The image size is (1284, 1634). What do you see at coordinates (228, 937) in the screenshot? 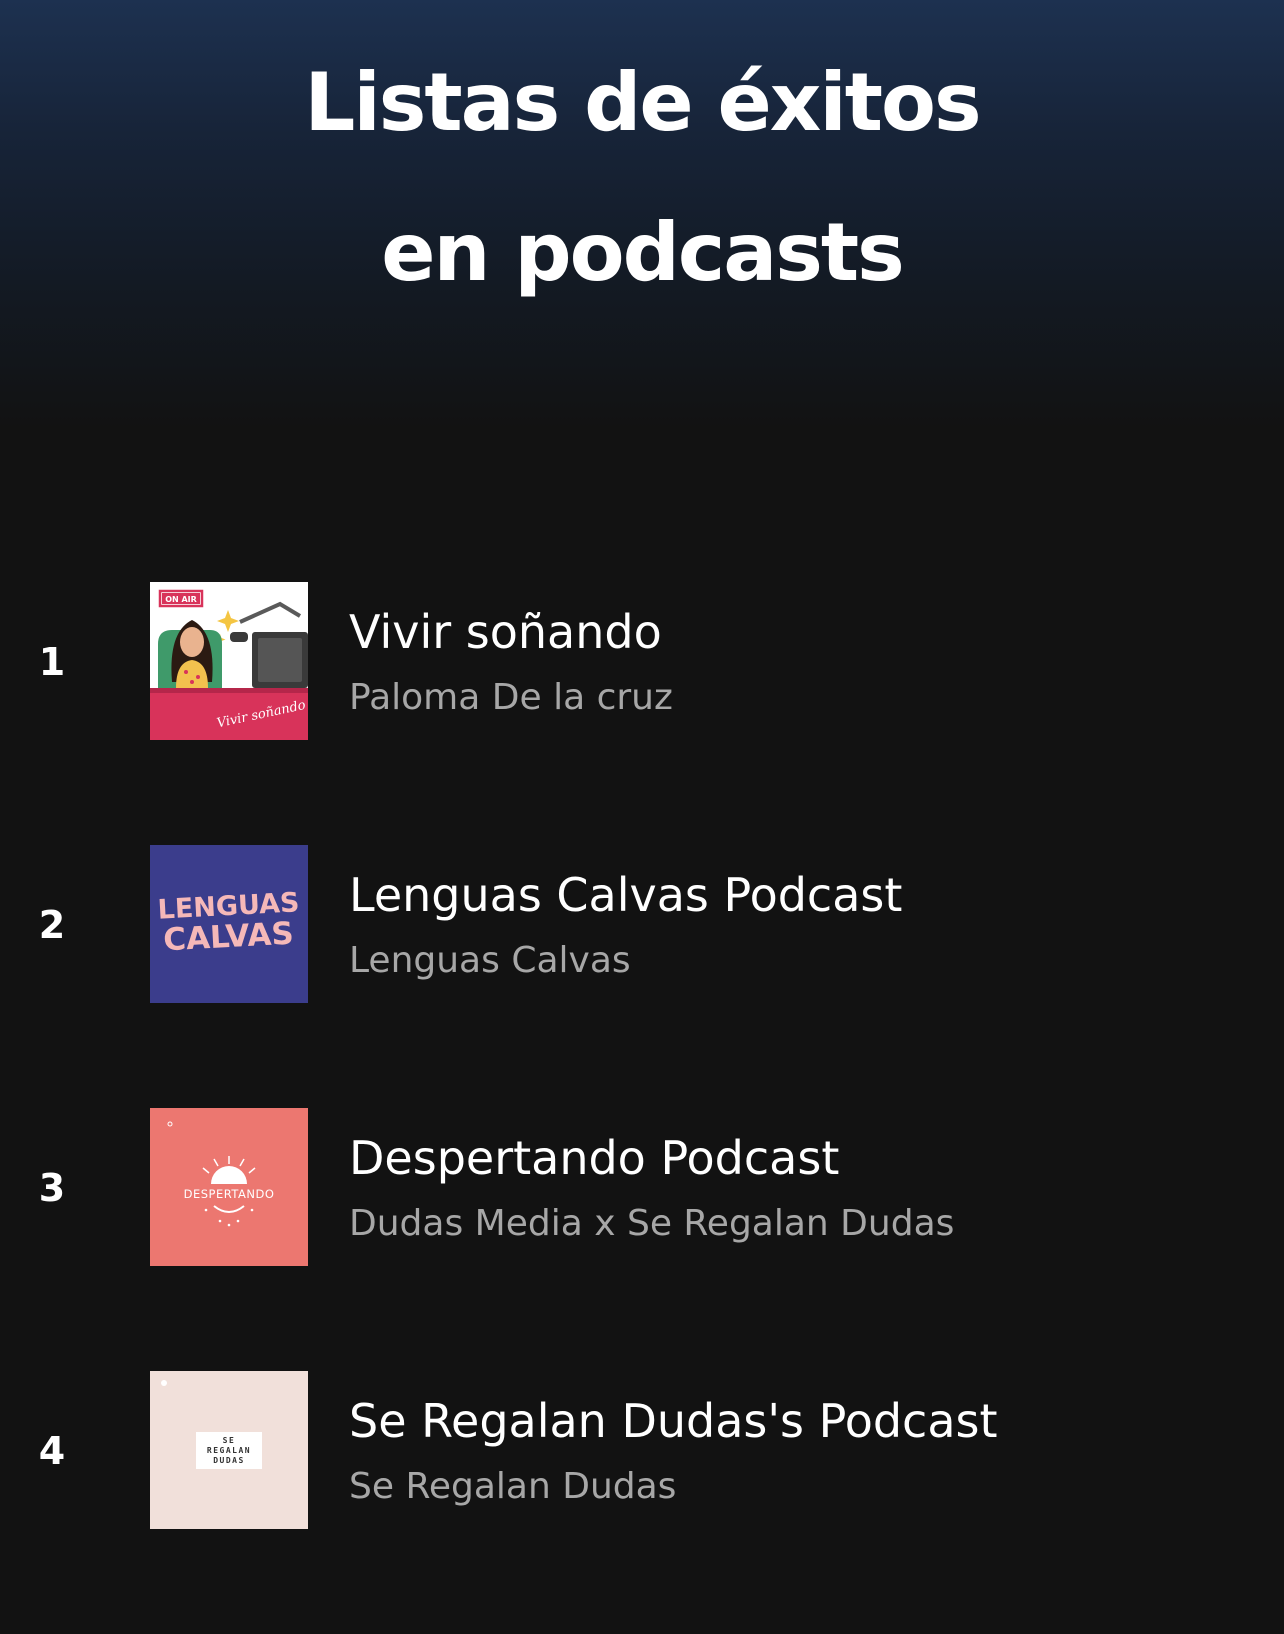
I see `lenguas-calvas-line-2: CALVAS` at bounding box center [228, 937].